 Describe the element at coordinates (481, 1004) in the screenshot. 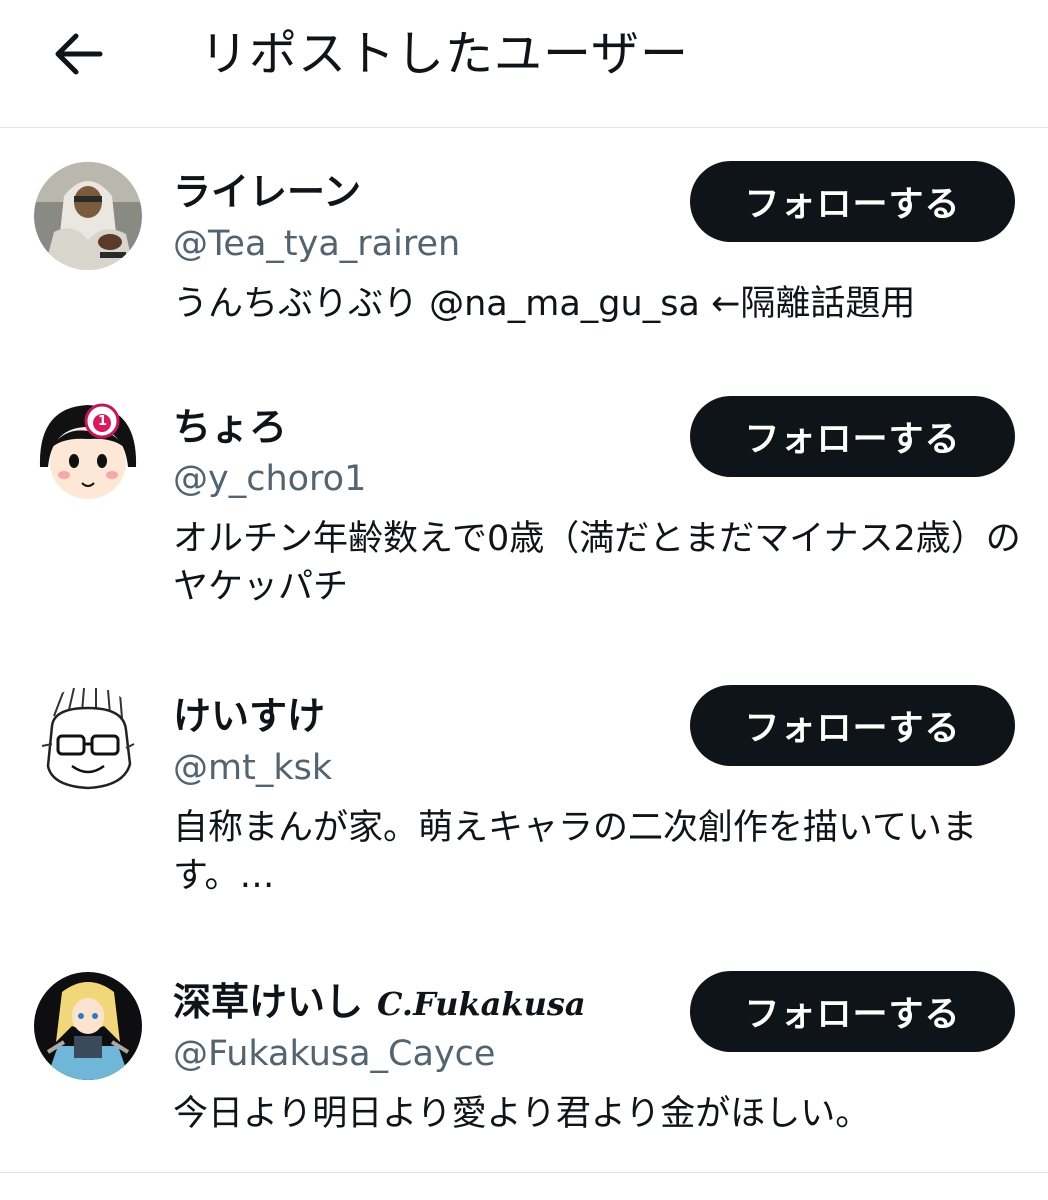

I see `display-name-logo: C.Fukakusa` at that location.